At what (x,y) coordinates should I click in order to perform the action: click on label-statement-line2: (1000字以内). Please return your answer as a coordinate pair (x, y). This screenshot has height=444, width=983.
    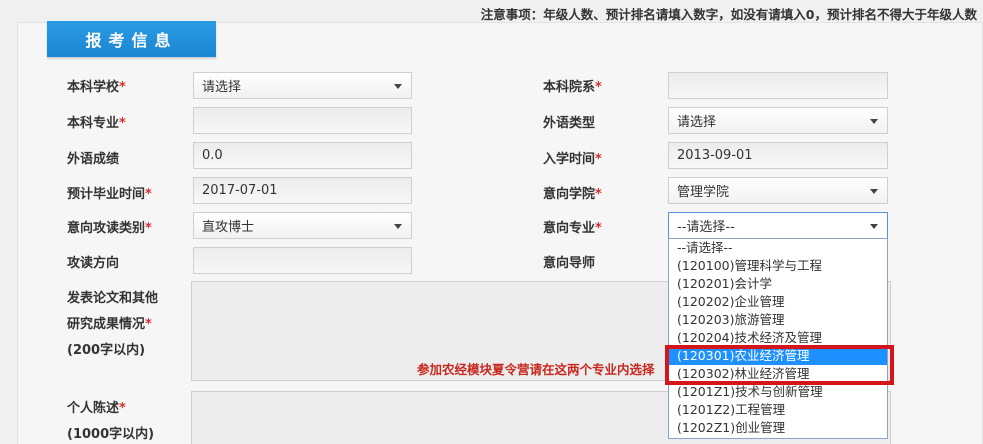
    Looking at the image, I should click on (111, 434).